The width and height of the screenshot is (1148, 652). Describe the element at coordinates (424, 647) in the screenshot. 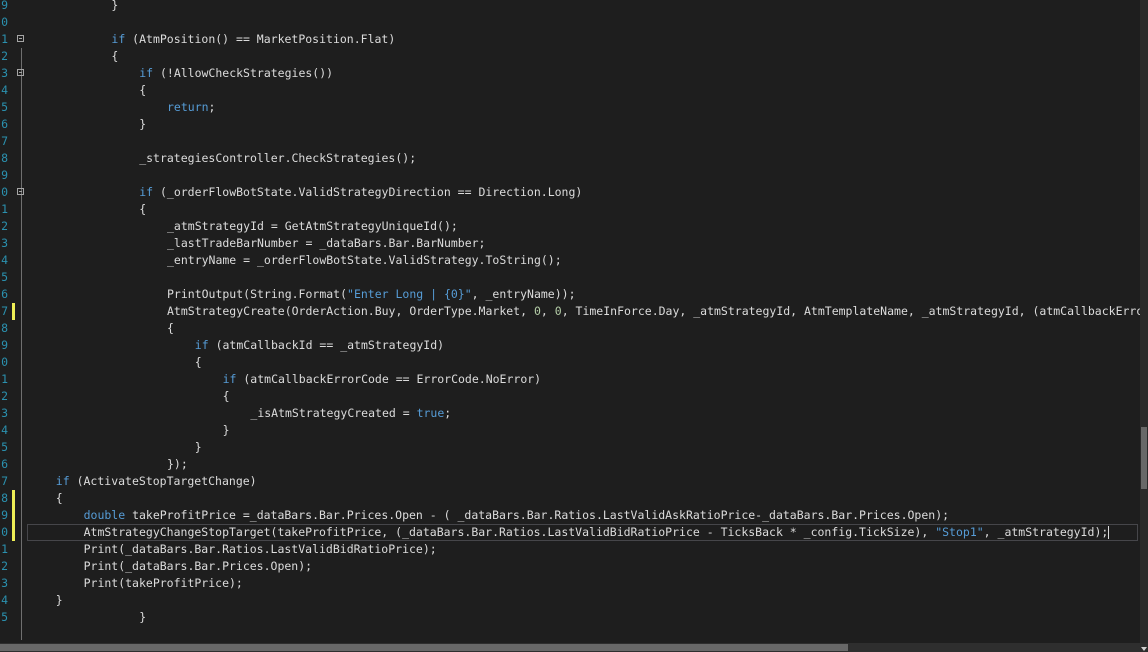

I see `horizontal-scrollbar-thumb` at that location.